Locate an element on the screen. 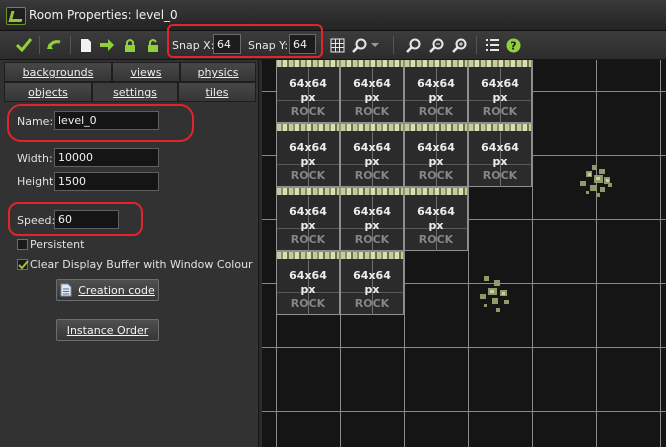 The image size is (666, 447). clear-display-checkbox is located at coordinates (23, 264).